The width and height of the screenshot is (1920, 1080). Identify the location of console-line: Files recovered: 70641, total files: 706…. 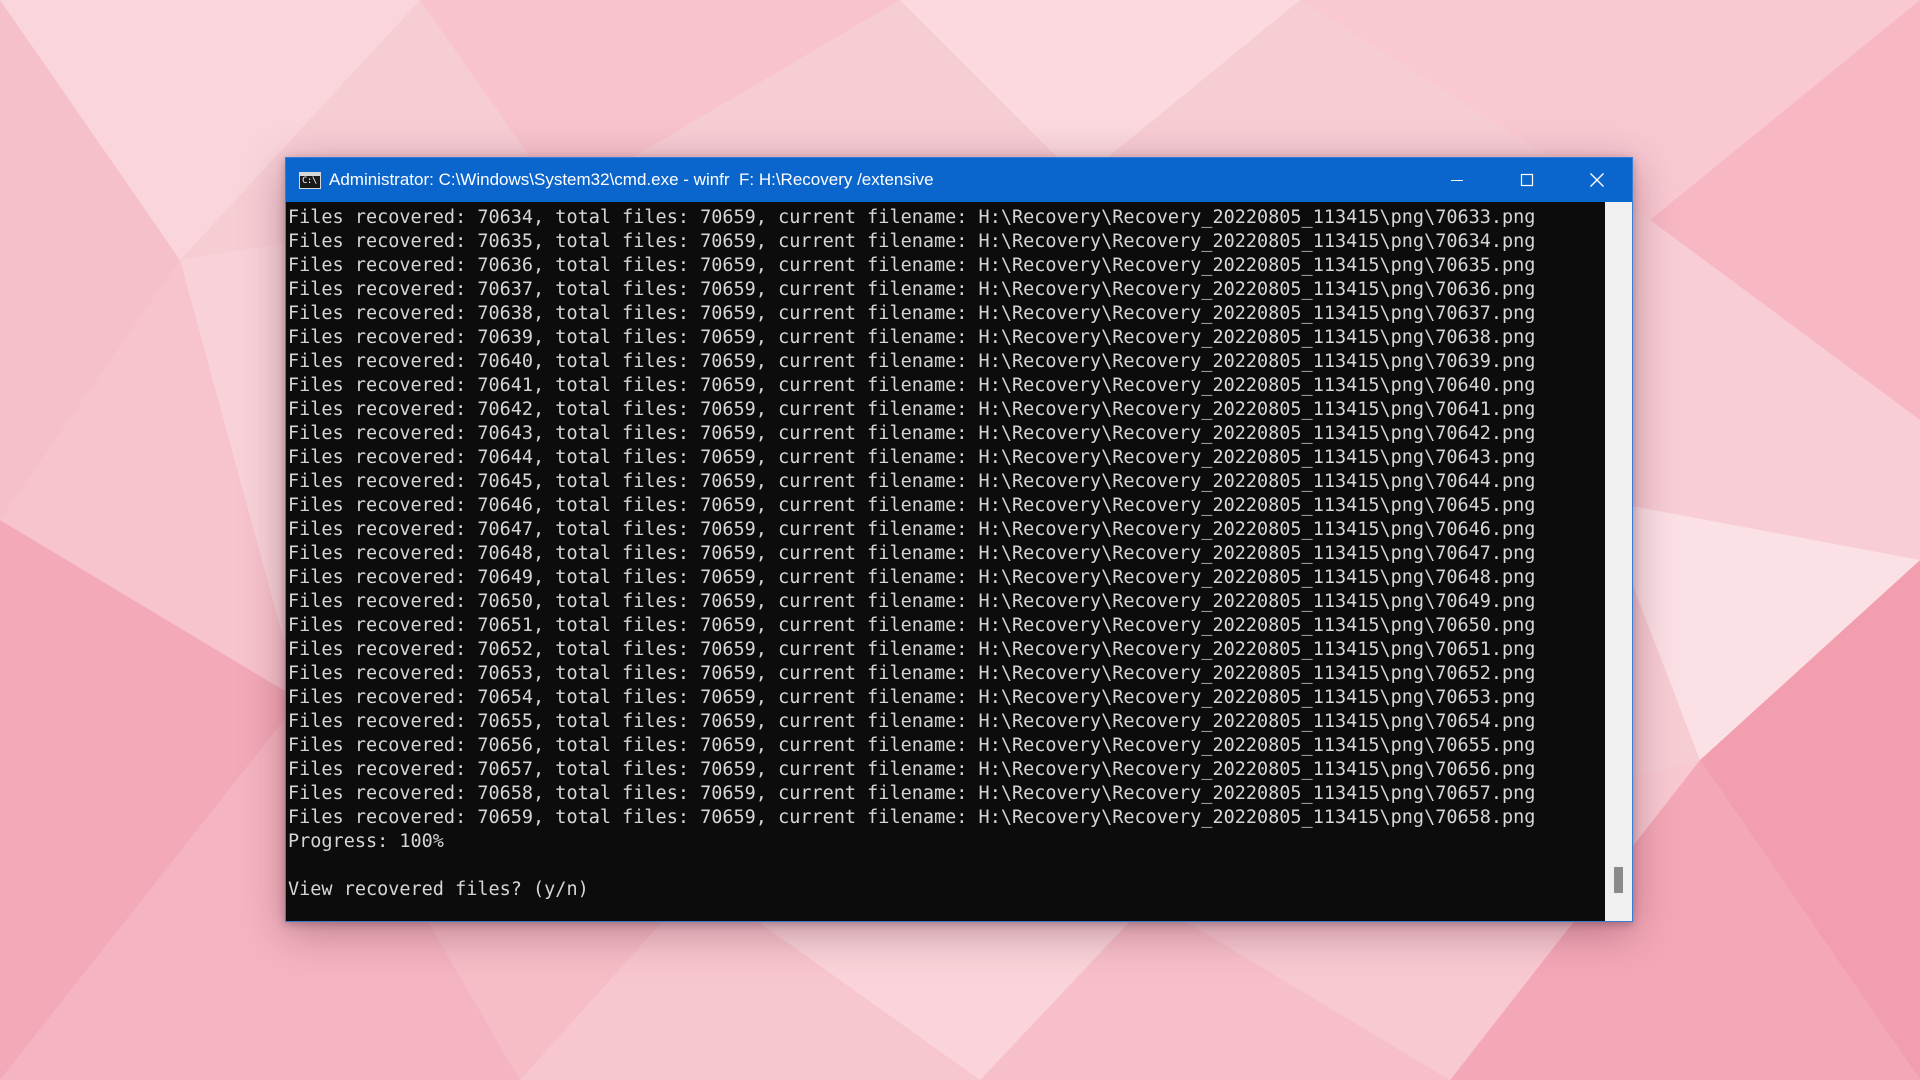
(912, 385).